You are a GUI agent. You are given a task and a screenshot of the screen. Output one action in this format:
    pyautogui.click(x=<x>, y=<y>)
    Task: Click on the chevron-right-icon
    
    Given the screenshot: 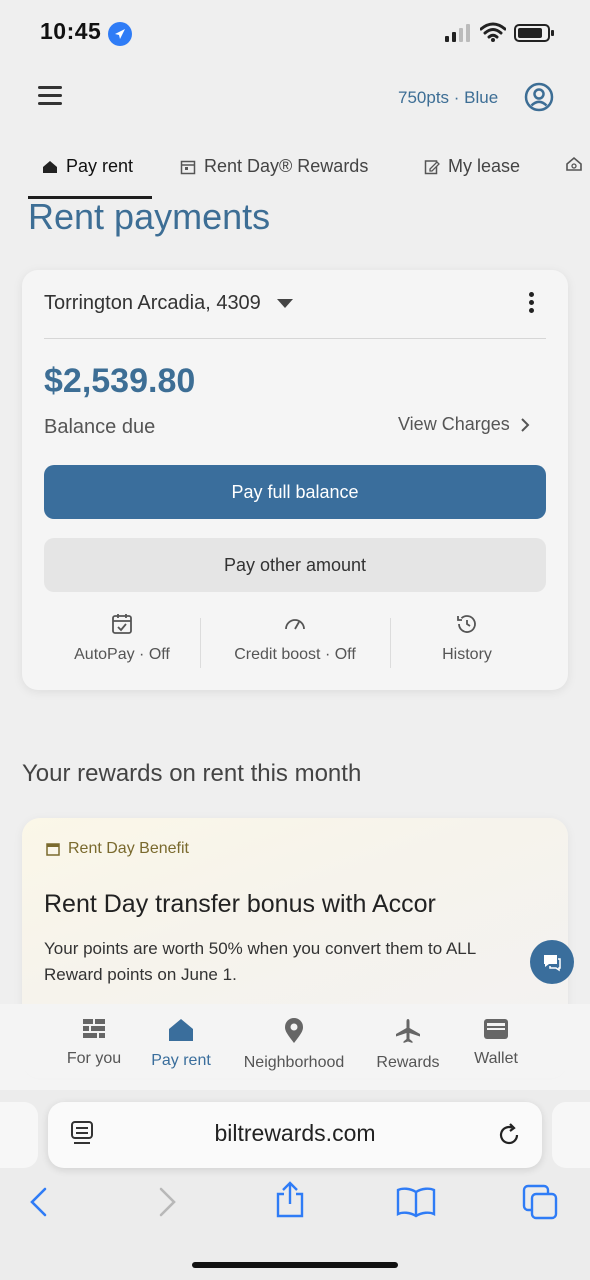 What is the action you would take?
    pyautogui.click(x=525, y=424)
    